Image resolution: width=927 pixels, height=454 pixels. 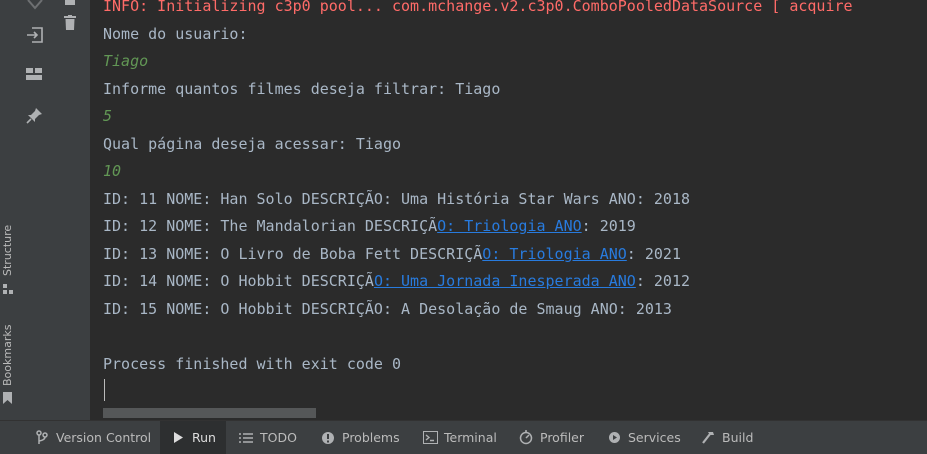 I want to click on console-line-text: : 2012, so click(x=663, y=281).